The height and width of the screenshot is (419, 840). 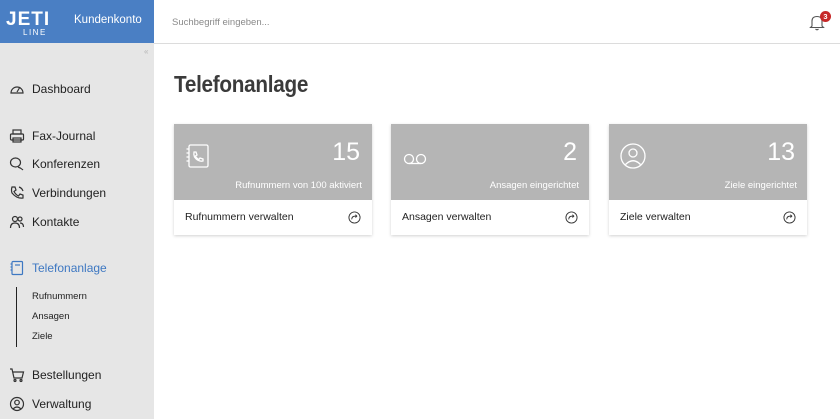 I want to click on manage-rufnummern-link: Rufnummern verwalten, so click(x=273, y=217).